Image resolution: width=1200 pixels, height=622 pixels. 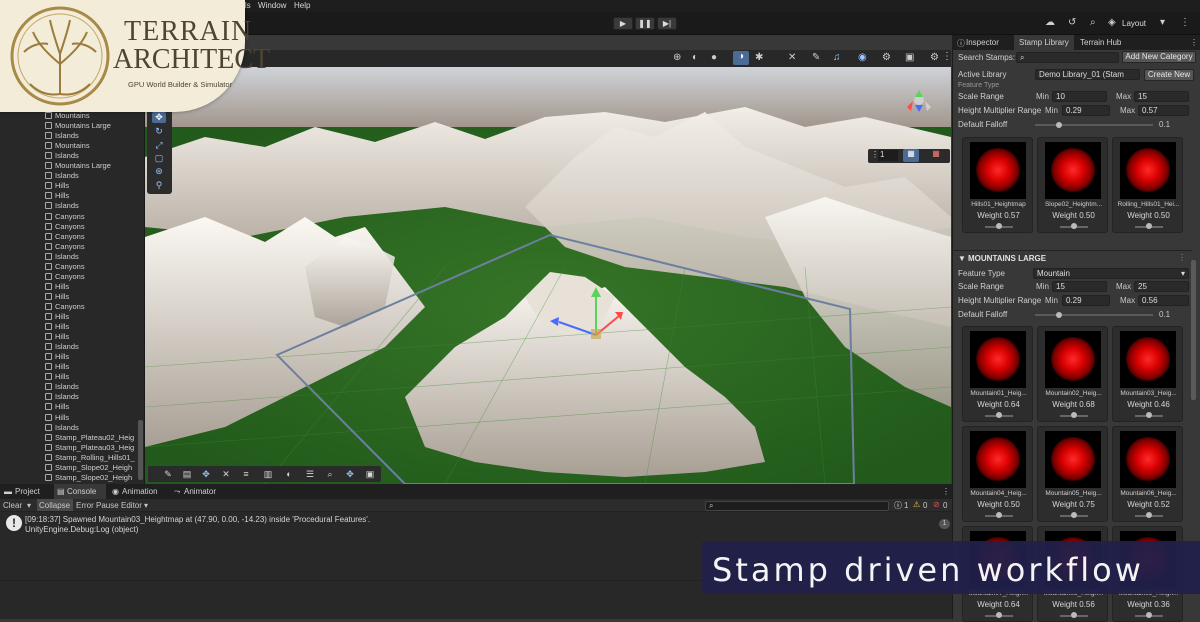 What do you see at coordinates (187, 474) in the screenshot?
I see `image-tool-icon: ▤` at bounding box center [187, 474].